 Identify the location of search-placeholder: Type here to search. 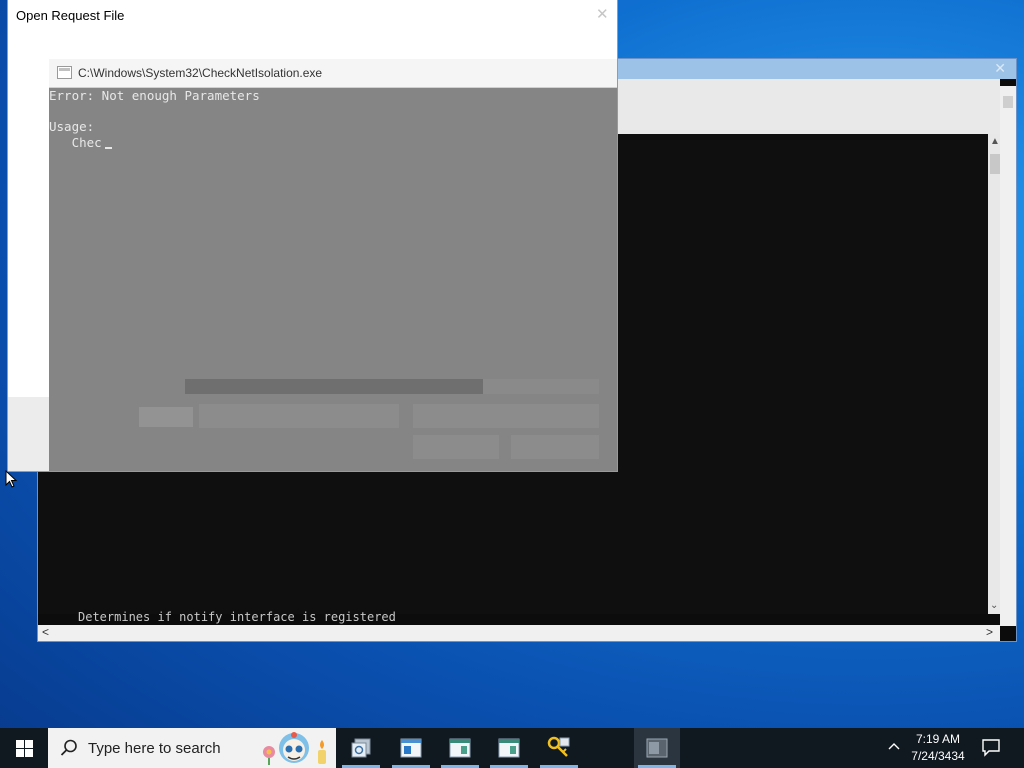
(154, 748).